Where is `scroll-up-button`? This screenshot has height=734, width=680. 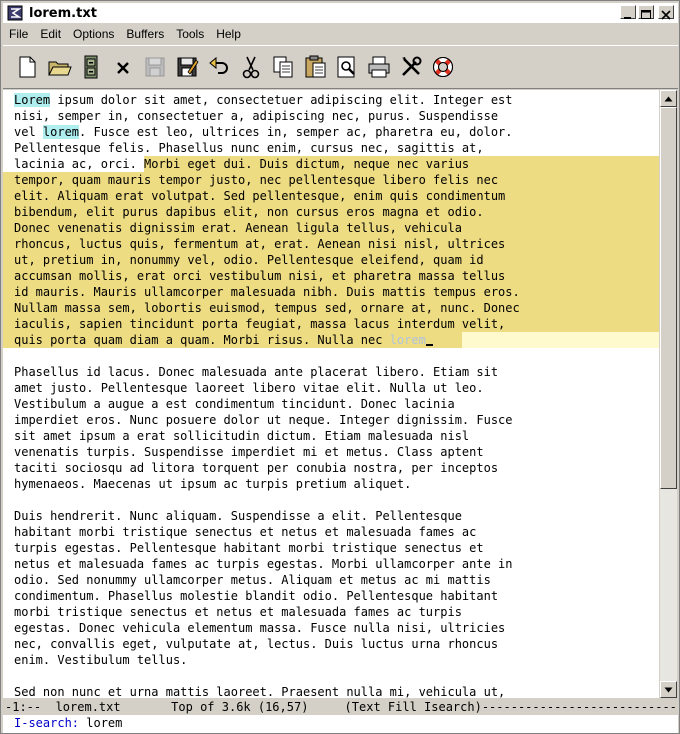
scroll-up-button is located at coordinates (668, 98).